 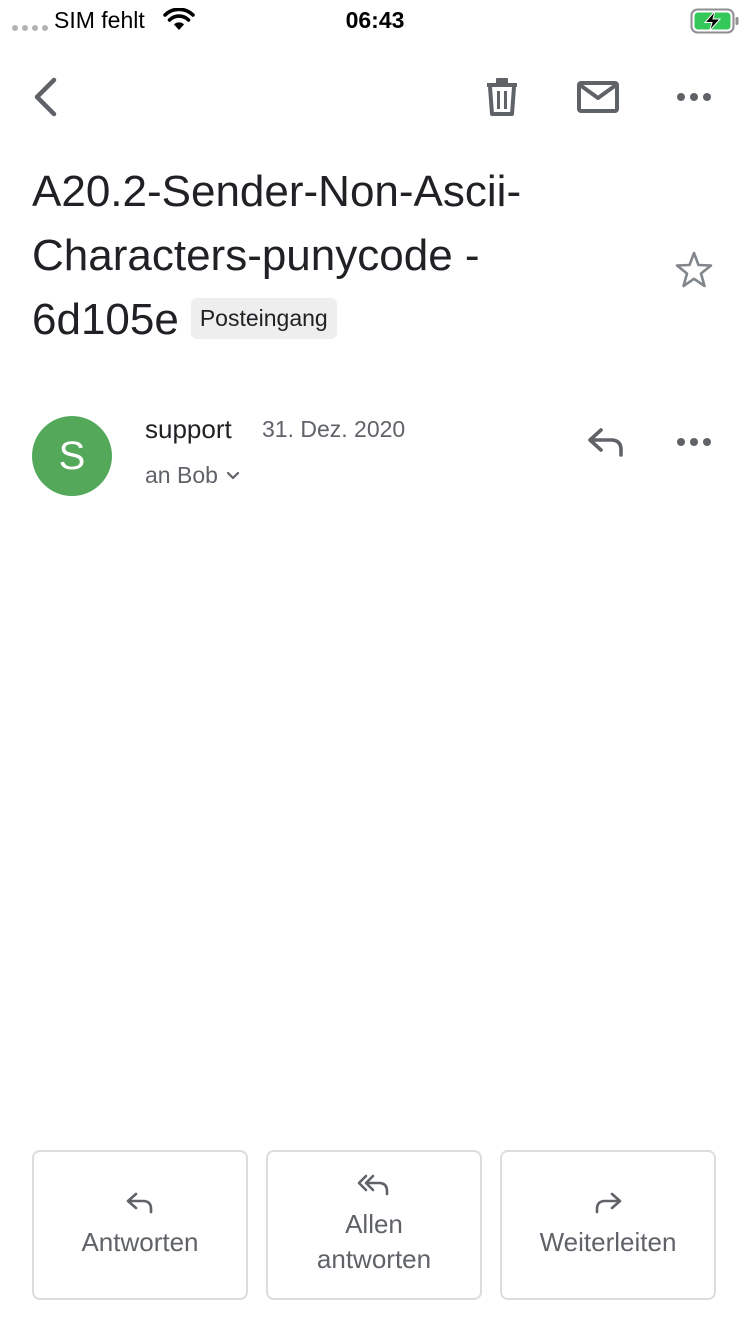 I want to click on reply-all-button: Allen antworten, so click(x=374, y=1225).